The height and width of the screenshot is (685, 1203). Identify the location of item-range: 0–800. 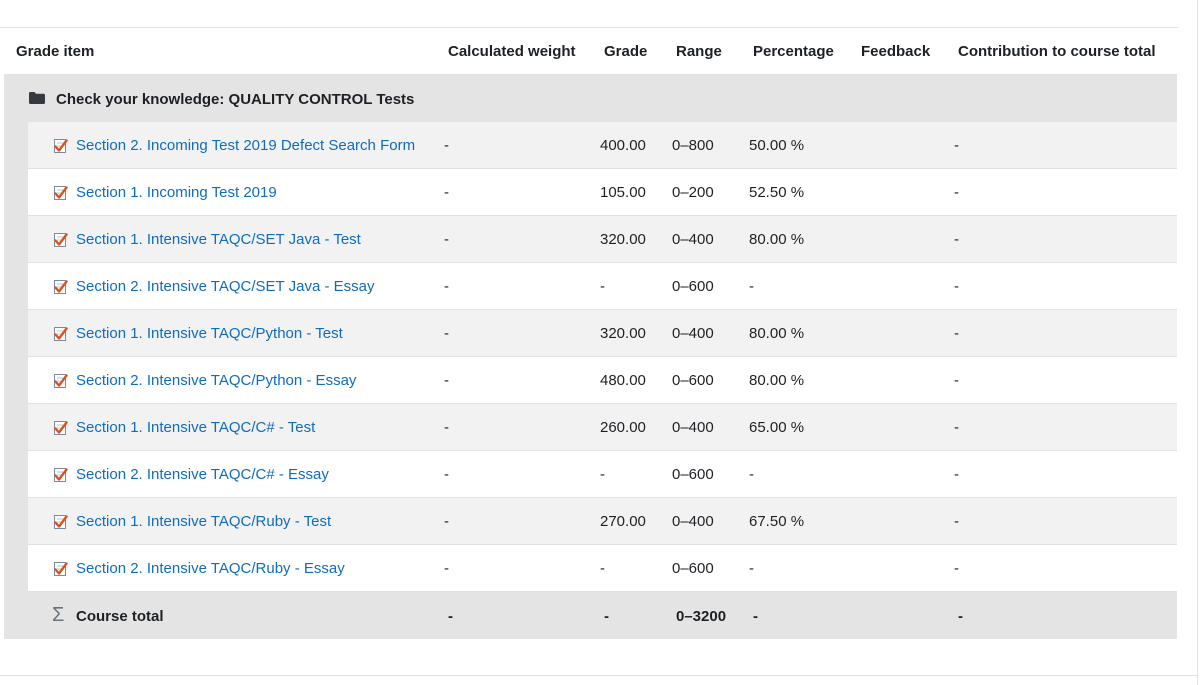
(693, 145).